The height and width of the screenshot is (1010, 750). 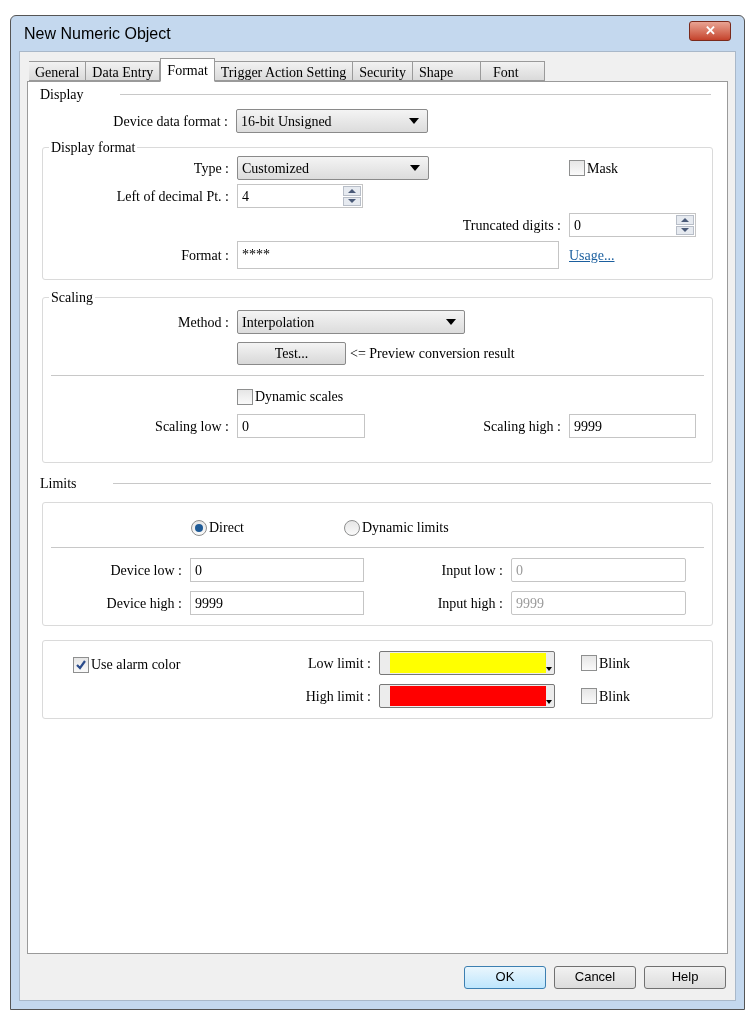 I want to click on tab: Shape, so click(x=446, y=71).